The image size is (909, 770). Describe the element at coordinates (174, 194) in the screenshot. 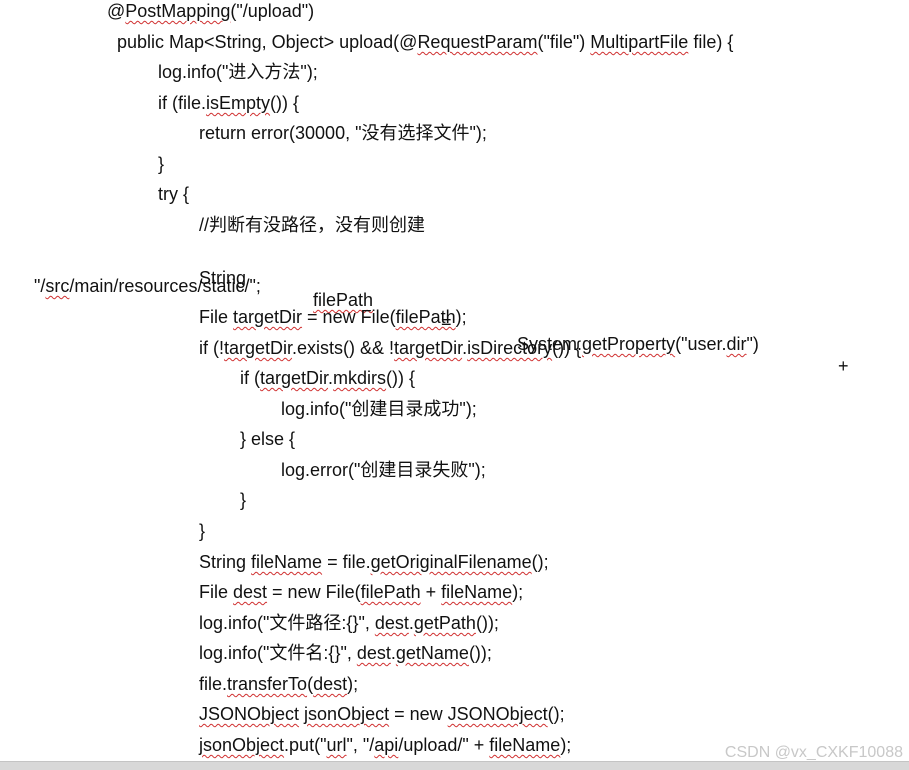

I see `code-line-7: try {` at that location.